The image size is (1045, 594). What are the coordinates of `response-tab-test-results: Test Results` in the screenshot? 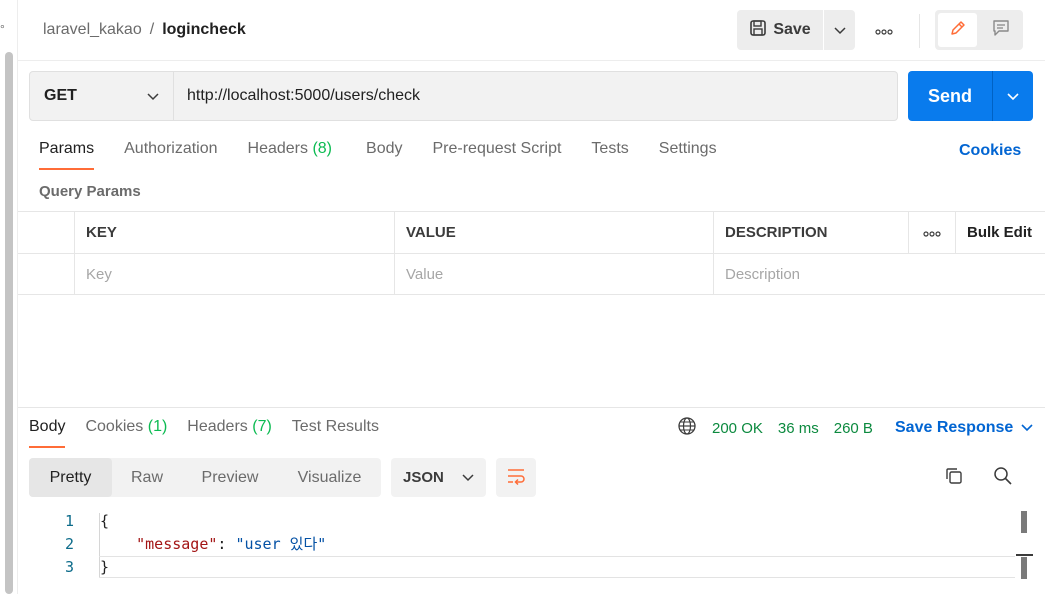 It's located at (335, 433).